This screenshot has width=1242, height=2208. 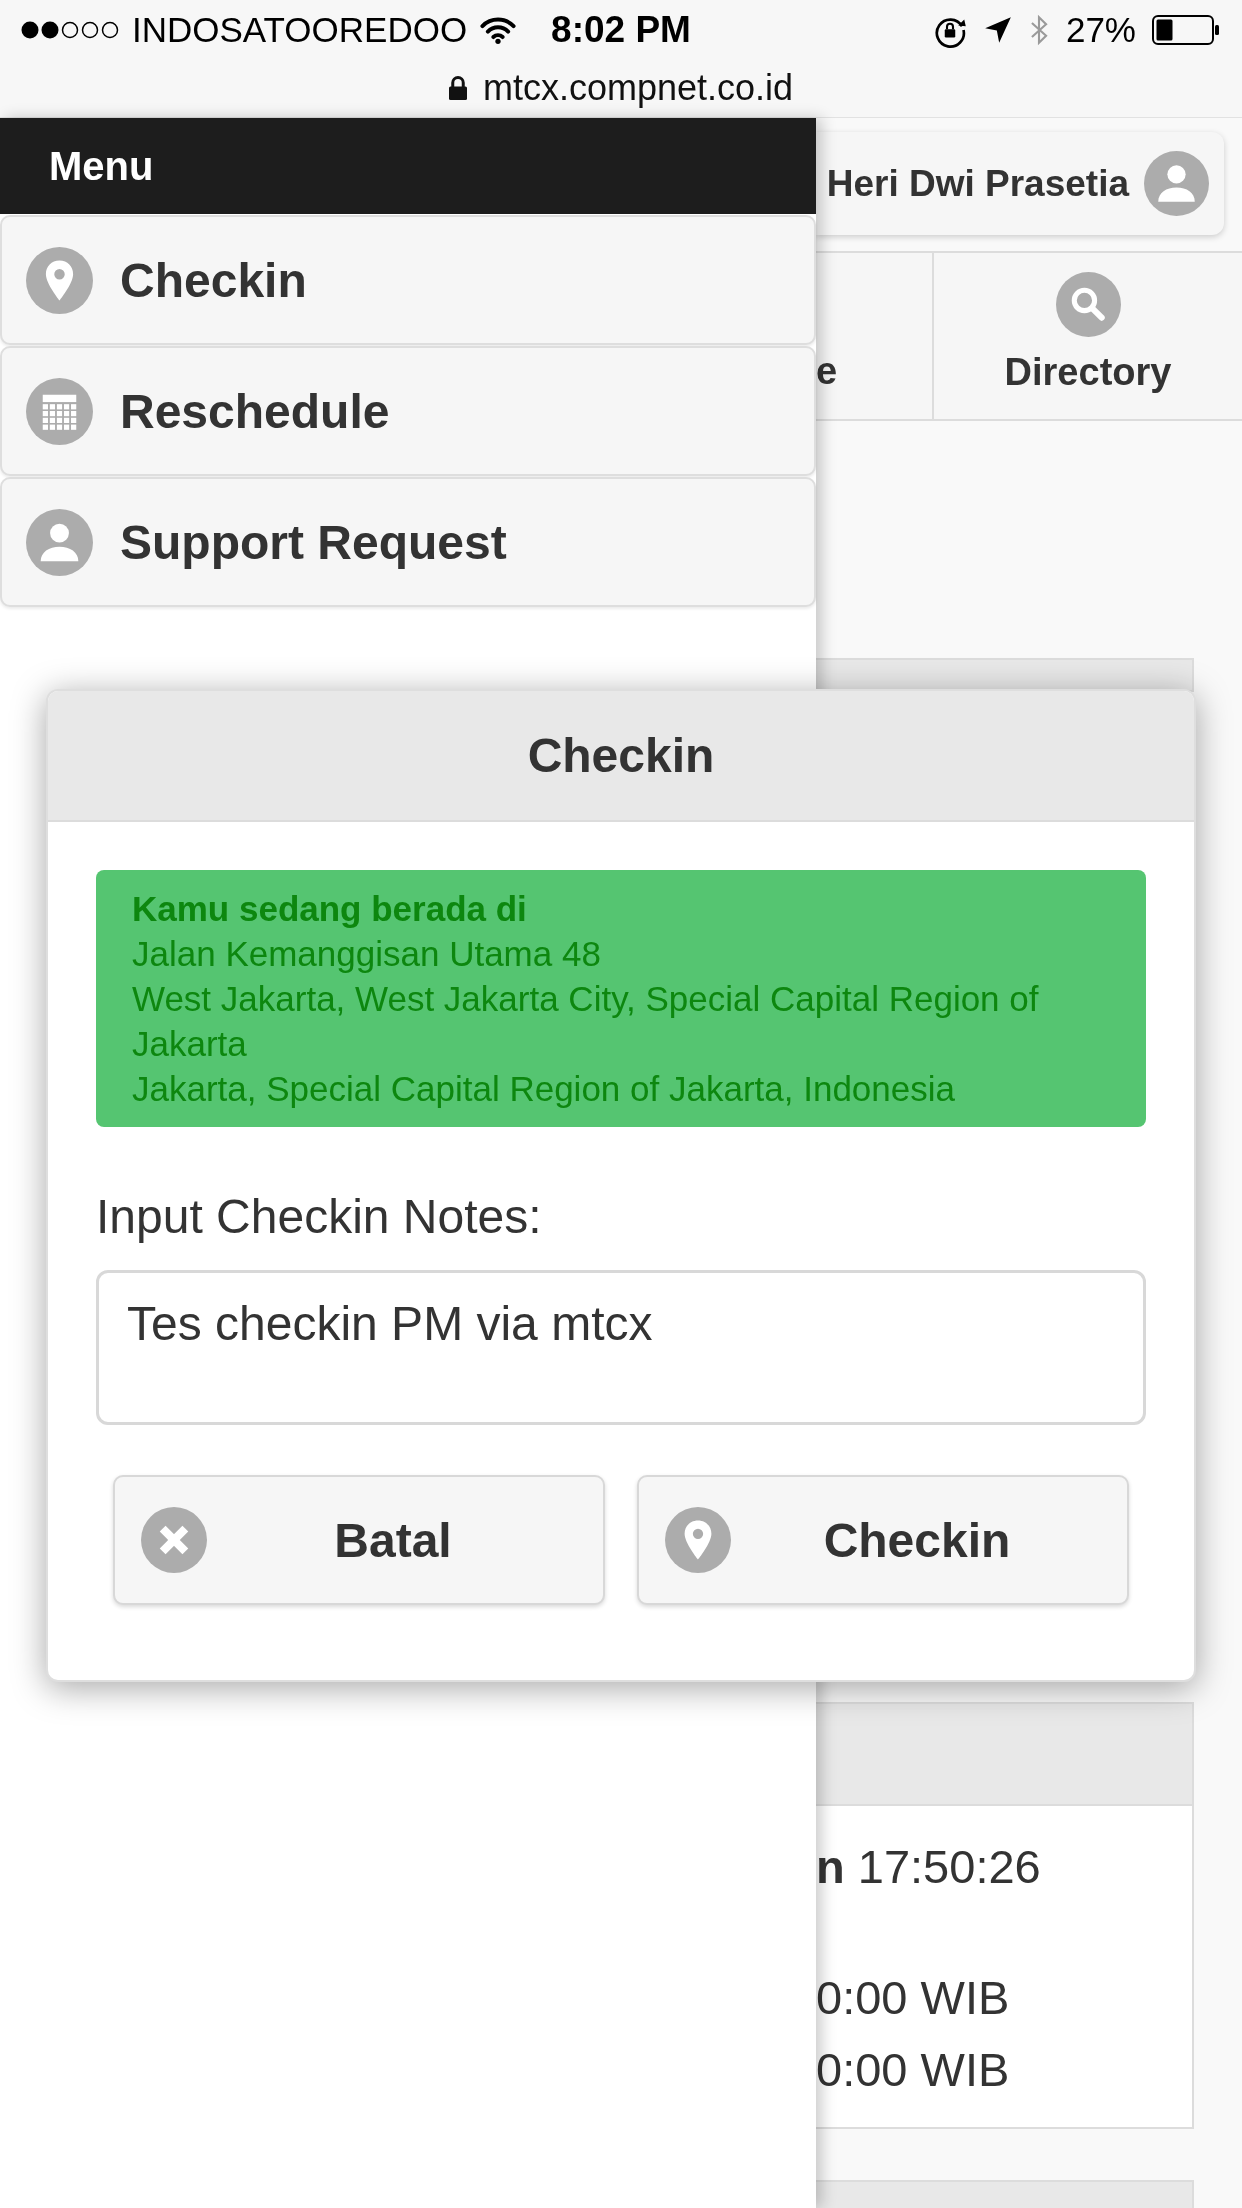 I want to click on clock-time: 8:02 PM, so click(x=621, y=29).